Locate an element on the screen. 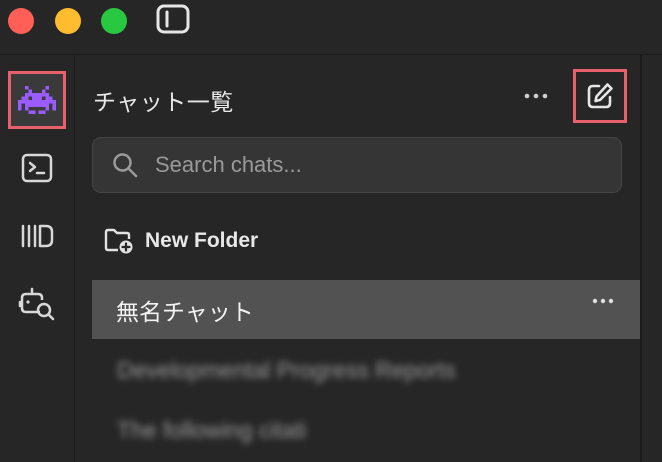  rail-item-library is located at coordinates (37, 236).